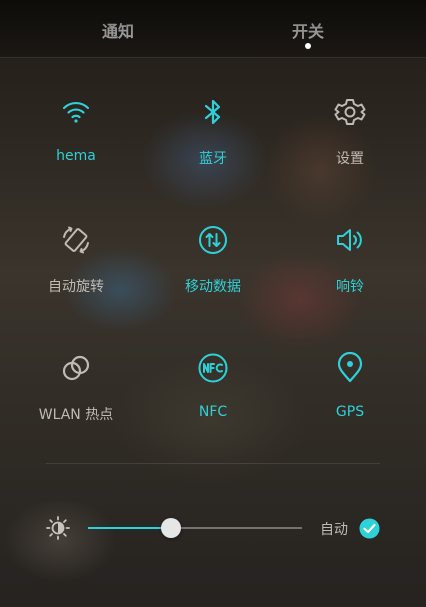 Image resolution: width=426 pixels, height=607 pixels. Describe the element at coordinates (76, 146) in the screenshot. I see `toggle-wifi: hema` at that location.